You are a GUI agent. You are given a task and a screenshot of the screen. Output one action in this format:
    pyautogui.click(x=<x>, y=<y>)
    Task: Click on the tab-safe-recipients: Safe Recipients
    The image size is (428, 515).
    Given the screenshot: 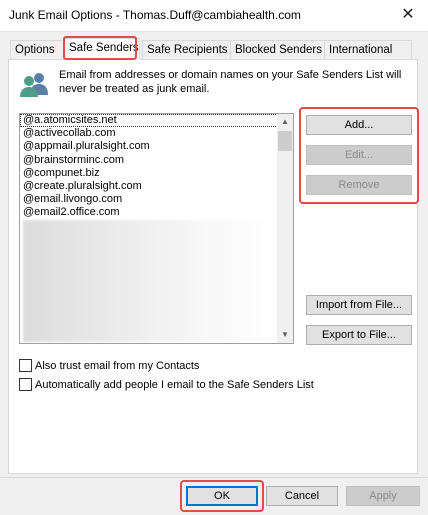 What is the action you would take?
    pyautogui.click(x=189, y=49)
    